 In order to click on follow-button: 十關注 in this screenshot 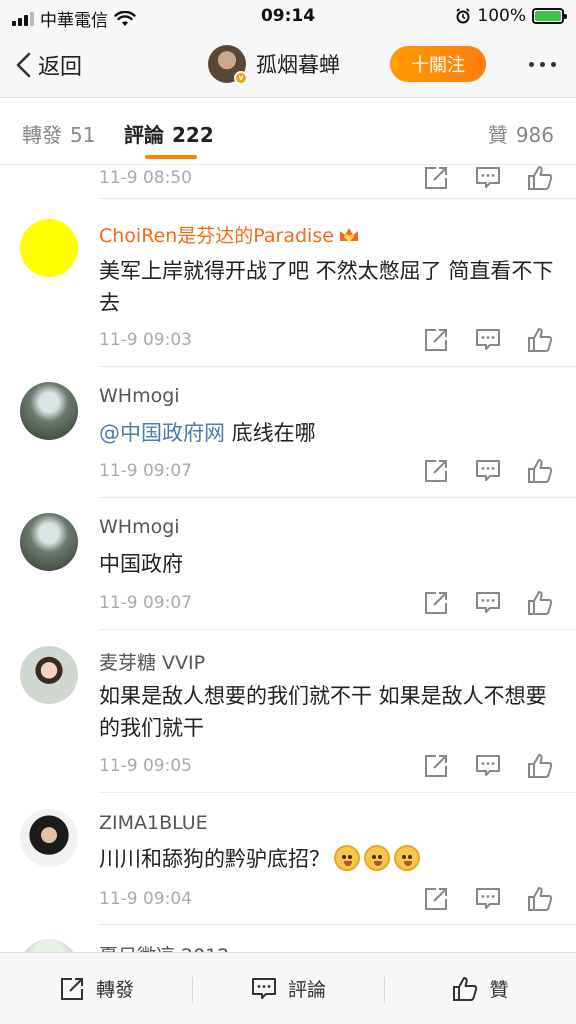, I will do `click(438, 64)`.